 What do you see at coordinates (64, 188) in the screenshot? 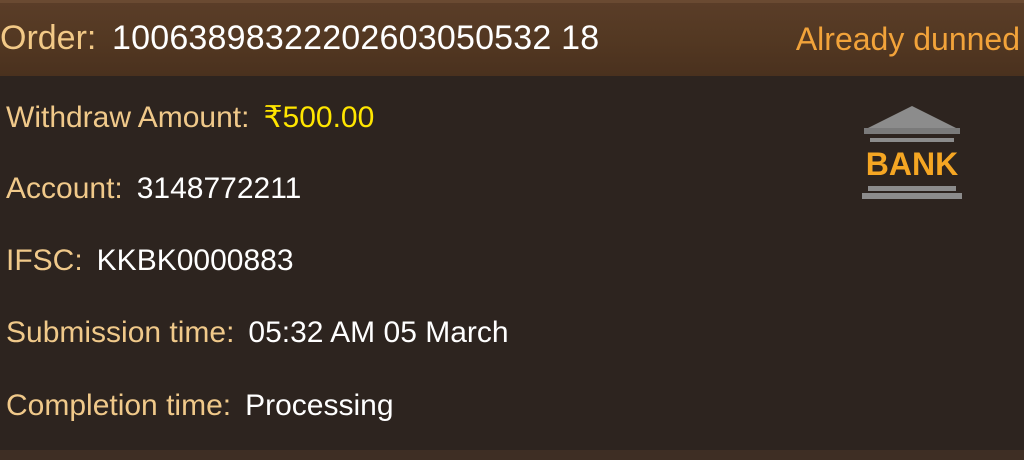
I see `account-label: Account:` at bounding box center [64, 188].